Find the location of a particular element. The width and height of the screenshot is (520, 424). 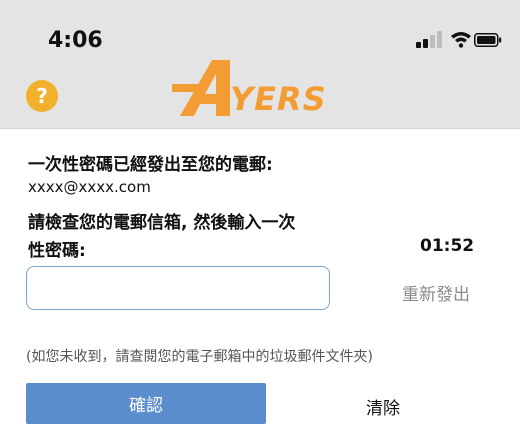

confirm-button: 確認 is located at coordinates (146, 403).